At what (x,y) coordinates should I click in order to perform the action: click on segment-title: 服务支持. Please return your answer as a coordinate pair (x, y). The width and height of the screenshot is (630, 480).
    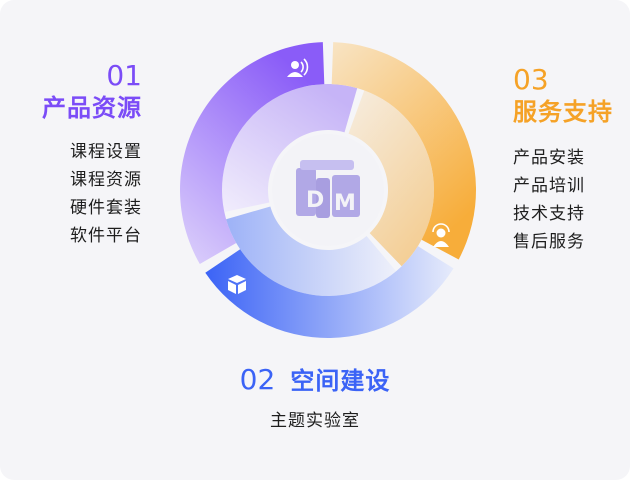
    Looking at the image, I should click on (563, 112).